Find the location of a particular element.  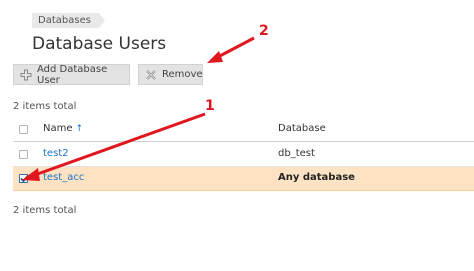

database-cell: db_test is located at coordinates (296, 153).